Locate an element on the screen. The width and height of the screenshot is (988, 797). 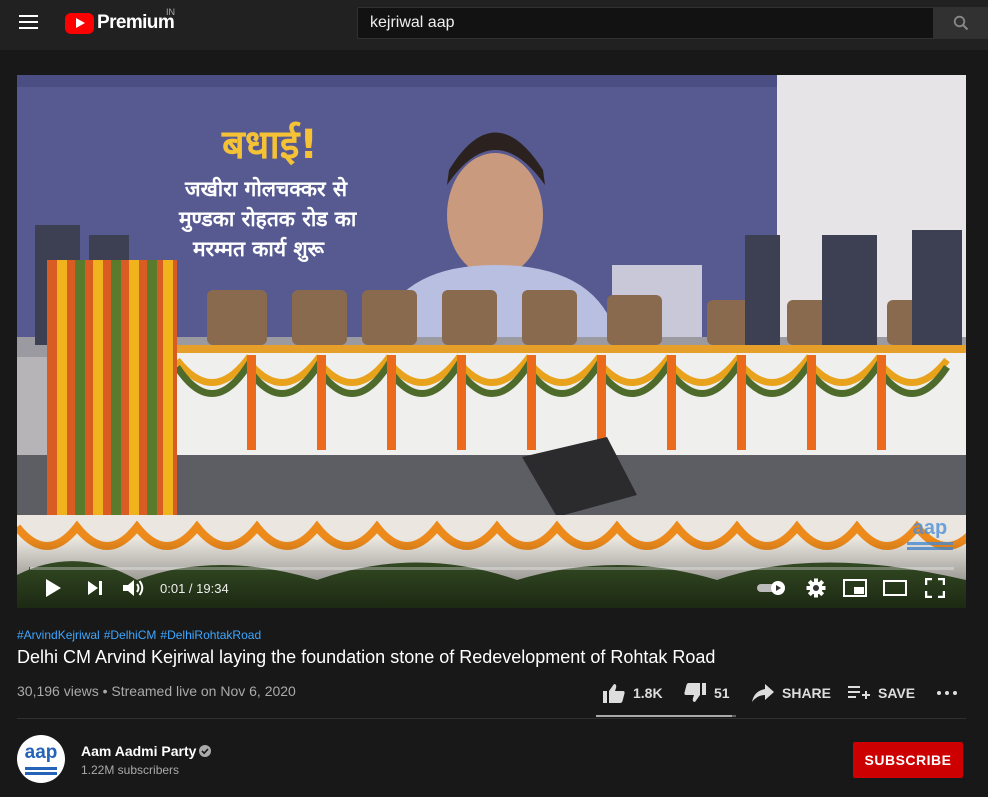
banner-line-2: मुण्डका रोहतक रोड का is located at coordinates (268, 219).